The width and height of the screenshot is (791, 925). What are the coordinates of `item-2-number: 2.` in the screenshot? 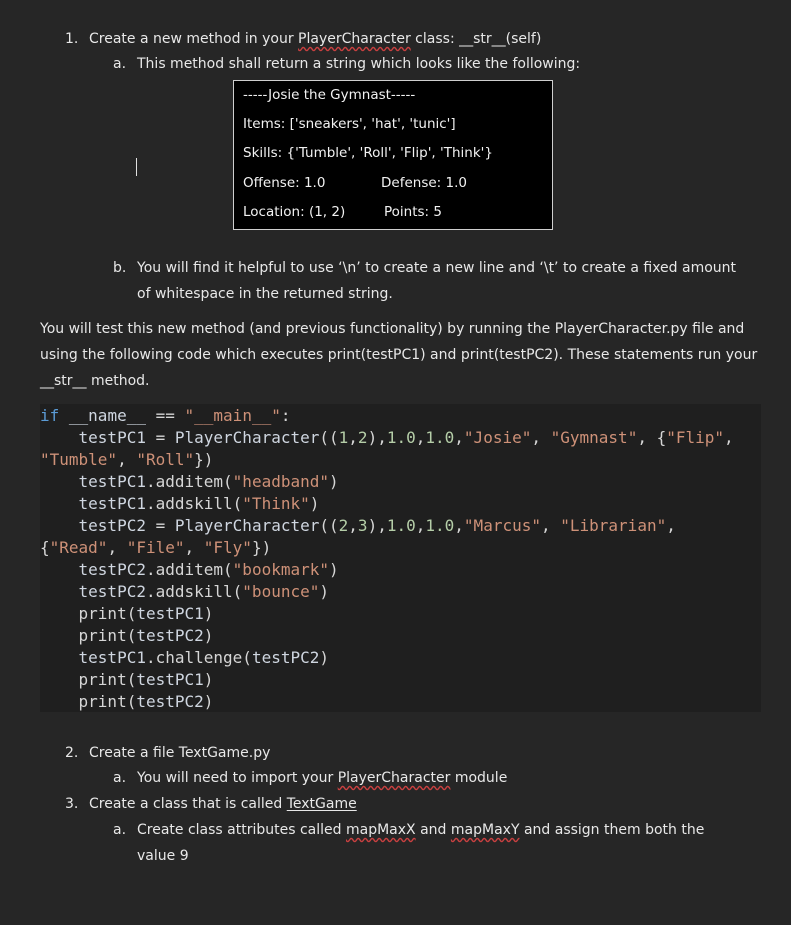 It's located at (72, 753).